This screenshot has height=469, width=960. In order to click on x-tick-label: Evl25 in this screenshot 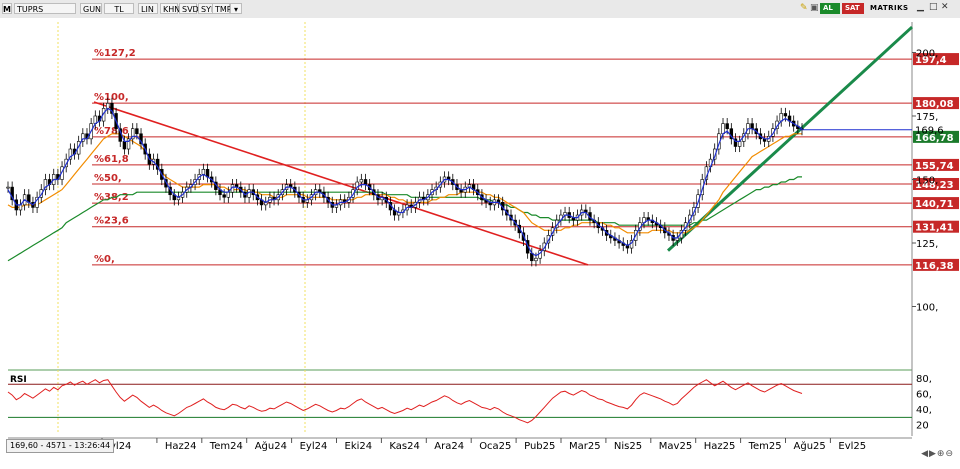, I will do `click(852, 446)`.